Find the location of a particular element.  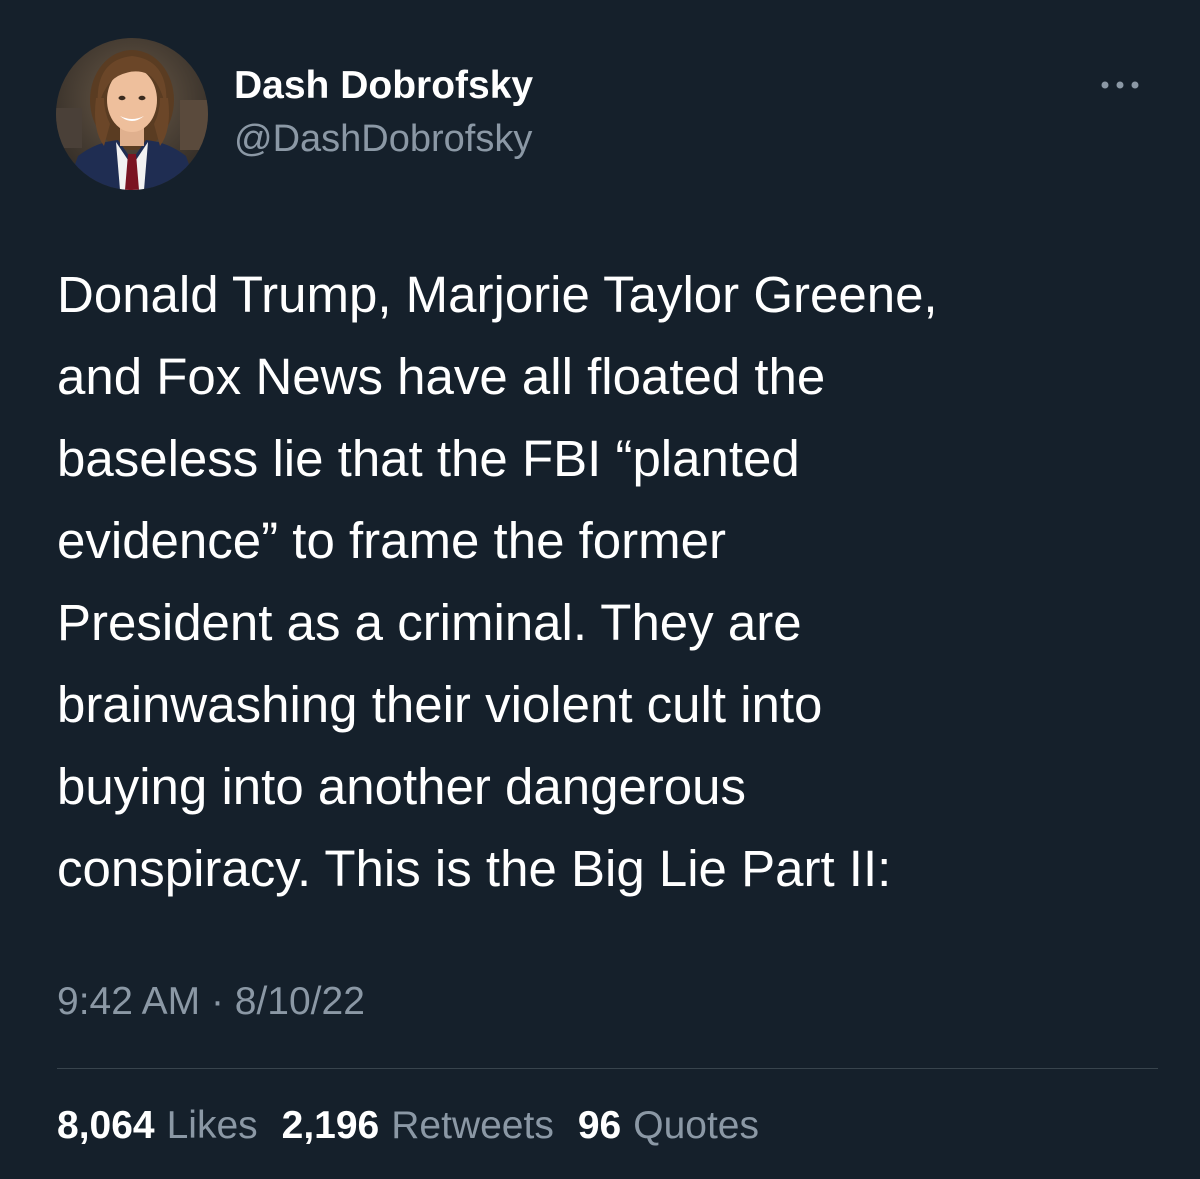

retweets-label: Retweets is located at coordinates (472, 1125).